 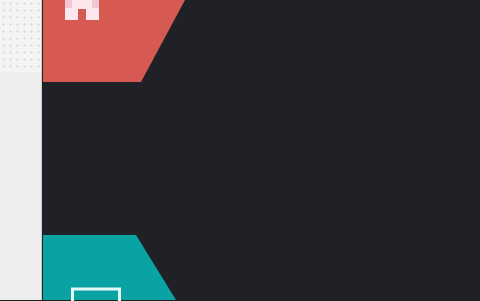 I want to click on house-icon, so click(x=82, y=11).